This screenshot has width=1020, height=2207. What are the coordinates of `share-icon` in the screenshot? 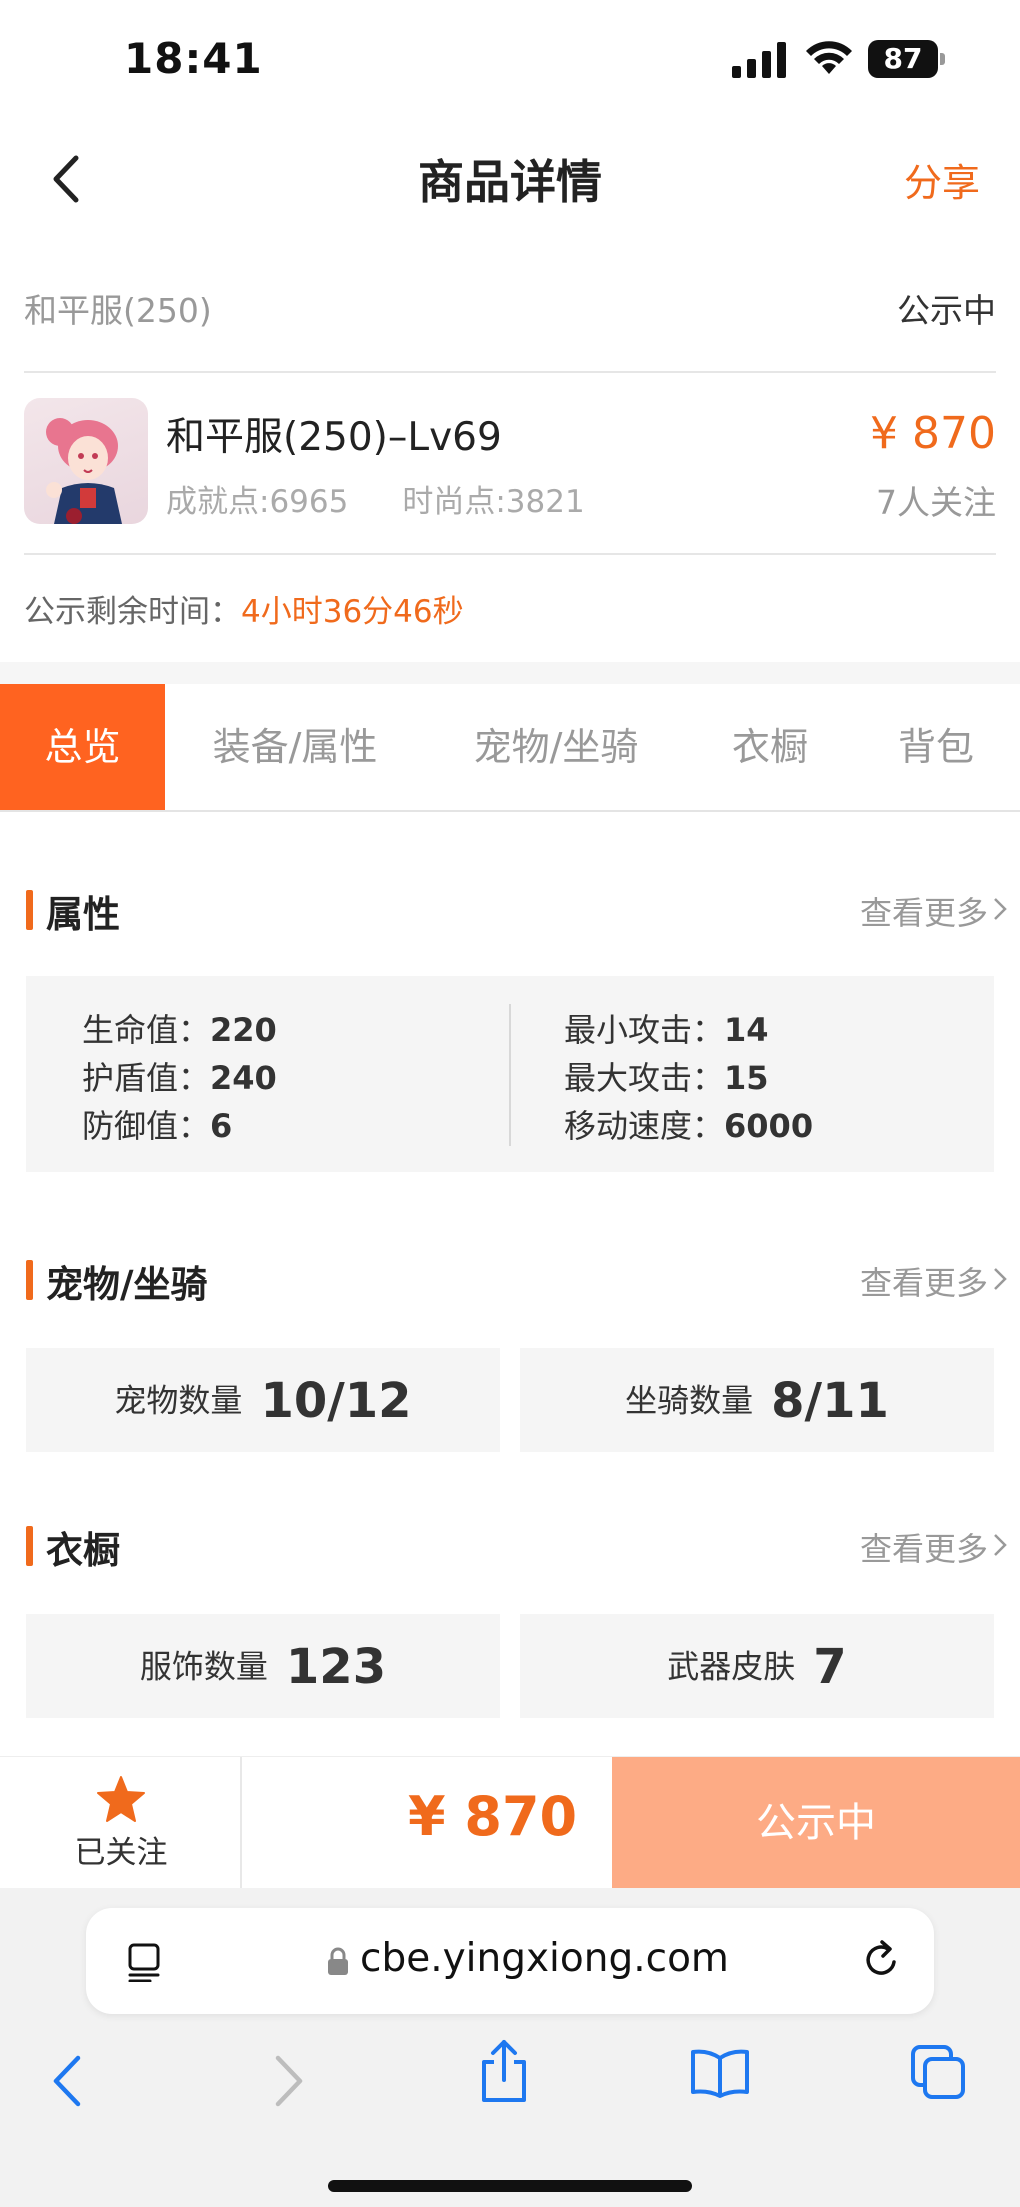 It's located at (504, 2071).